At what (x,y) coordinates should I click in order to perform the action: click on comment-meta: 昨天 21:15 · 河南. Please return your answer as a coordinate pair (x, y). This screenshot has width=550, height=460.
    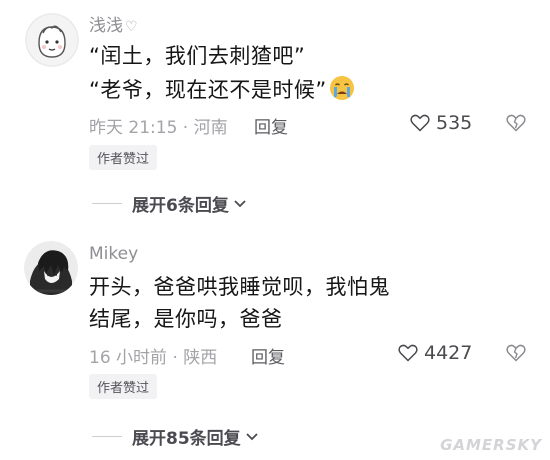
    Looking at the image, I should click on (158, 128).